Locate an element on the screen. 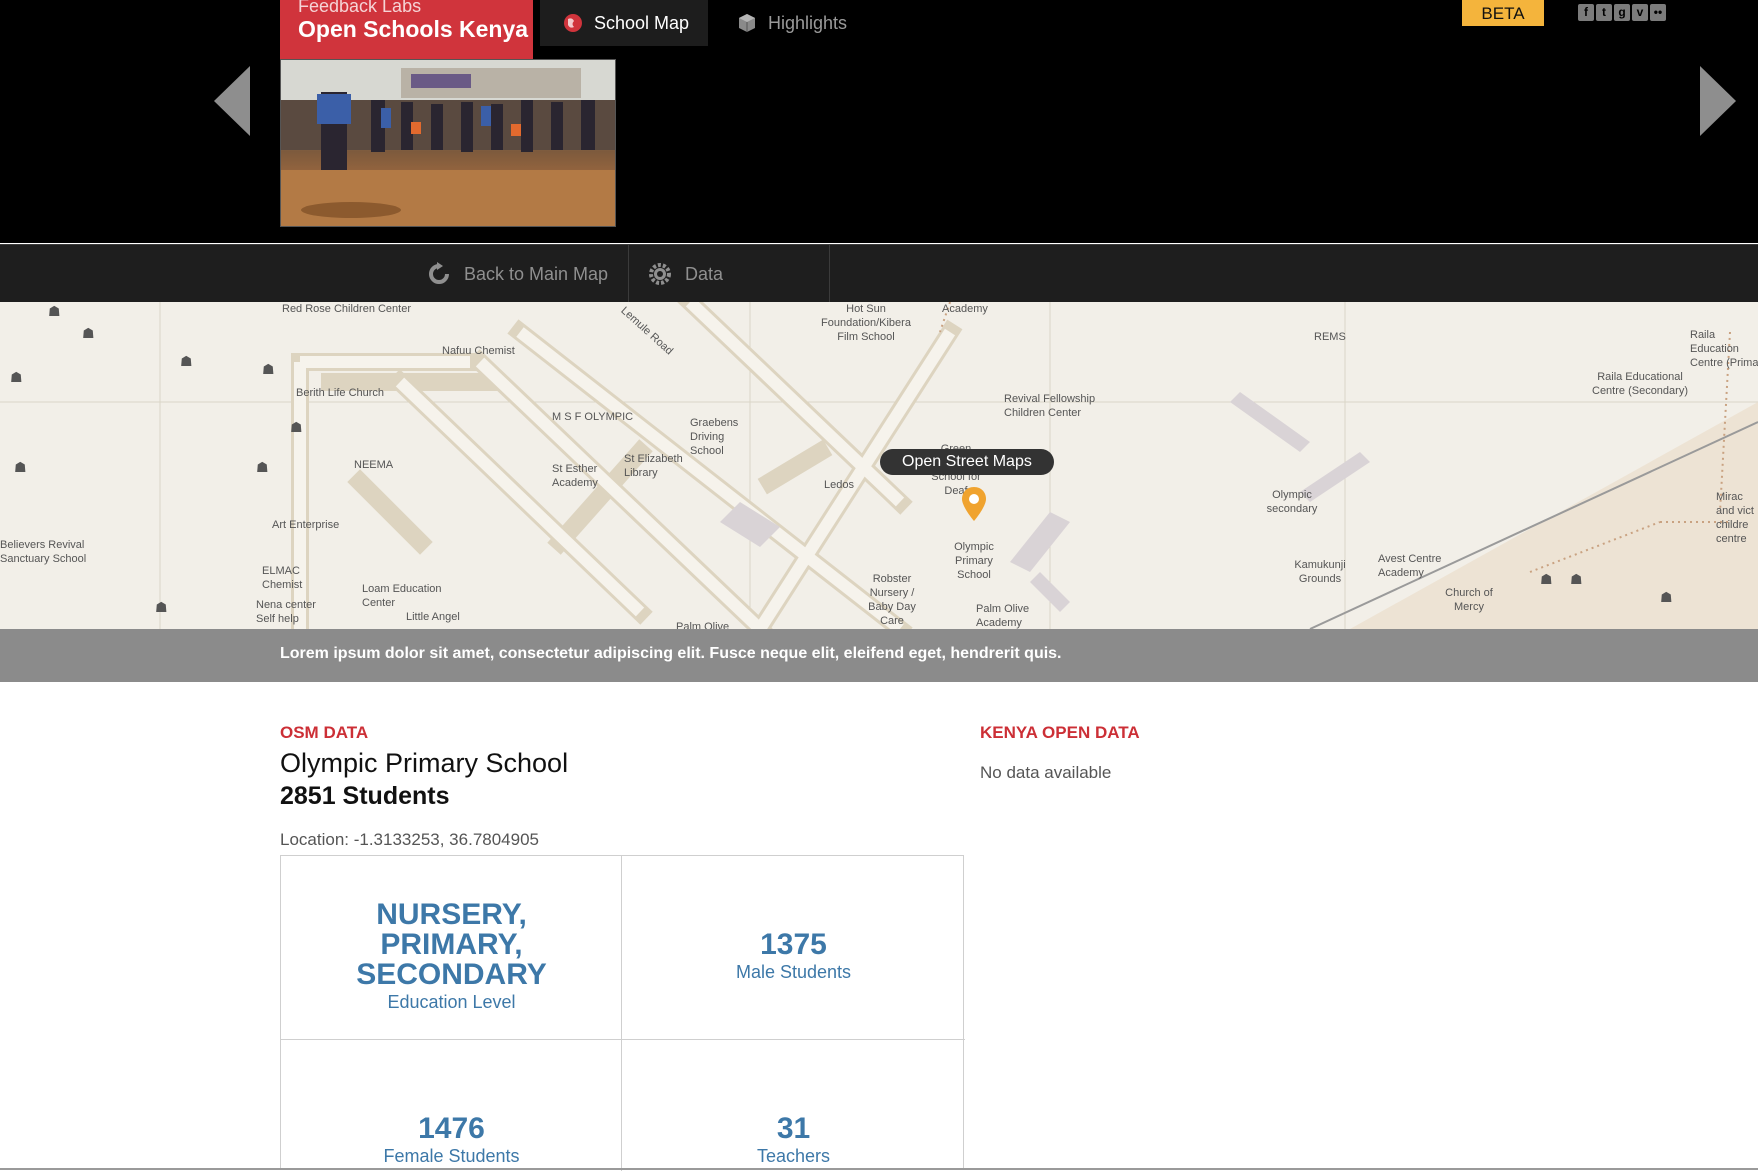  map-label: Mirac and vict childre centre is located at coordinates (1735, 518).